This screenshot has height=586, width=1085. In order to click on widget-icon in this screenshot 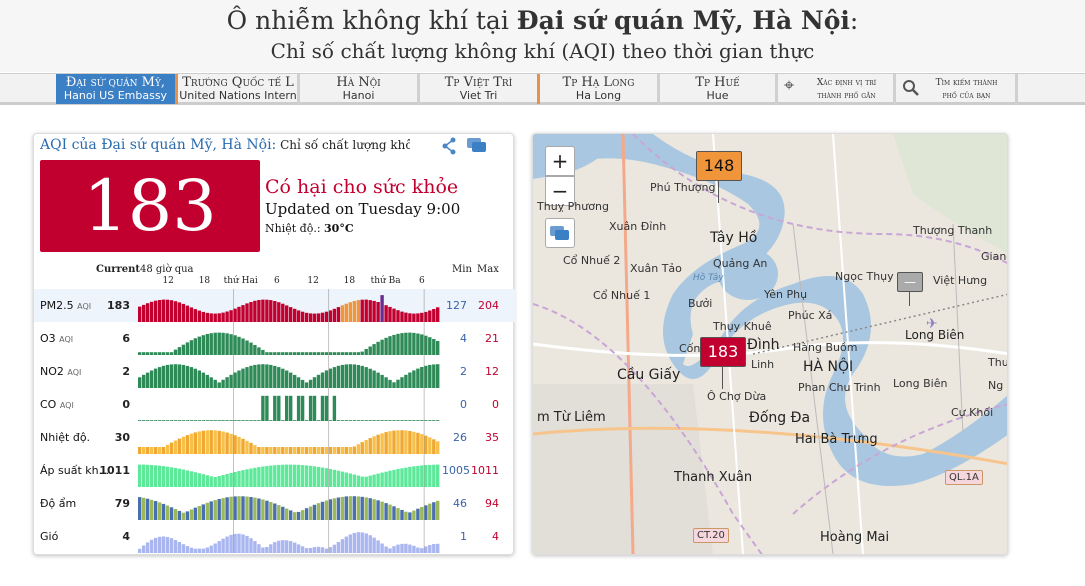, I will do `click(477, 145)`.